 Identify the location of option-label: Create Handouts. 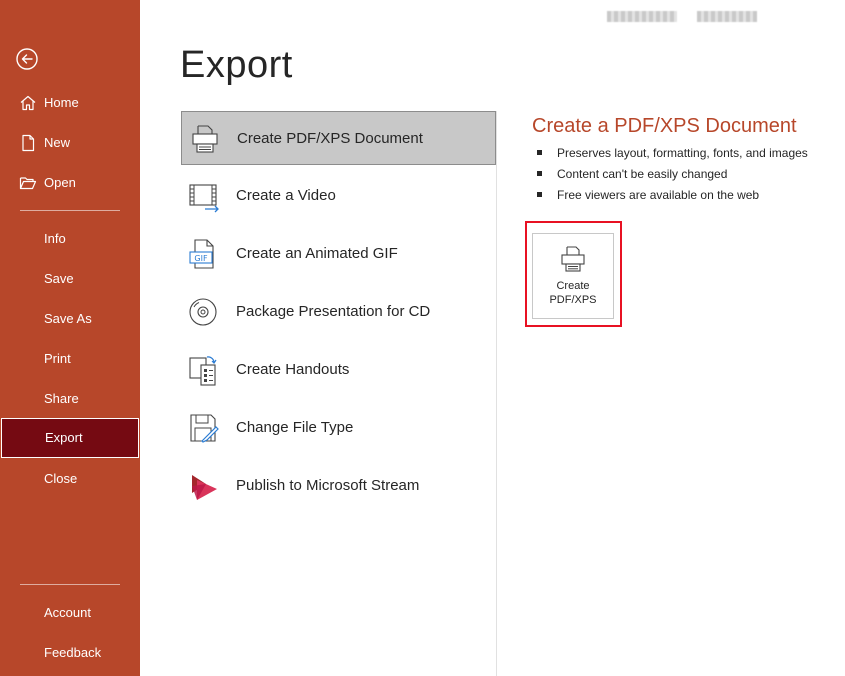
(293, 369).